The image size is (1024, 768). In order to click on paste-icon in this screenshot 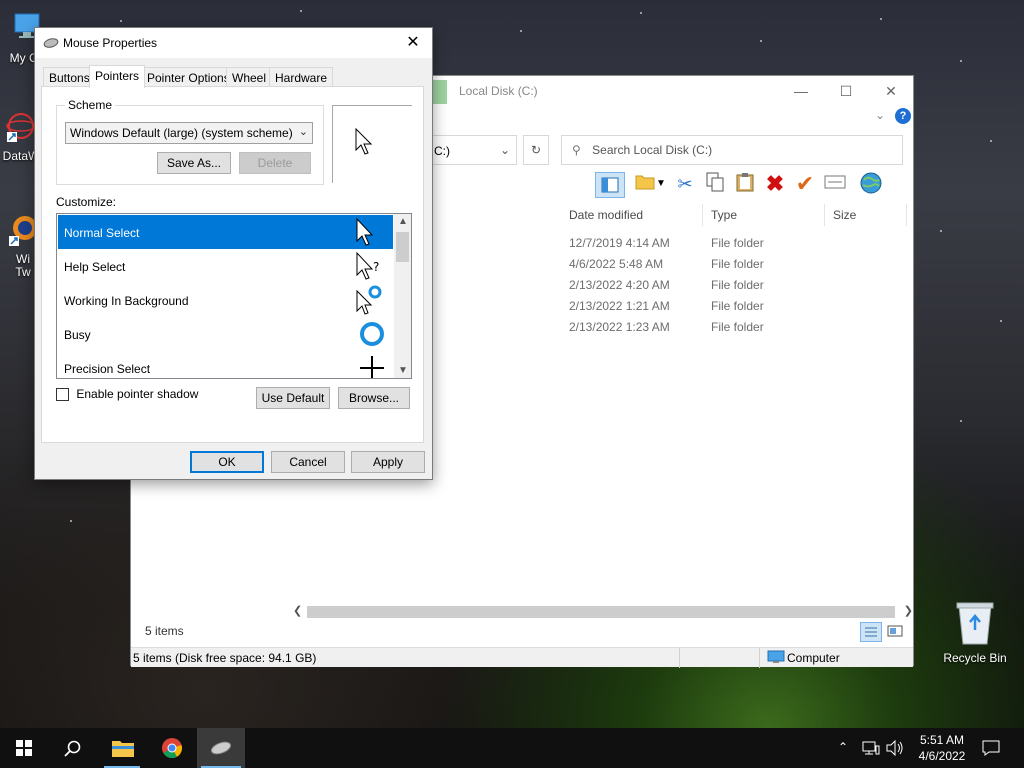, I will do `click(745, 184)`.